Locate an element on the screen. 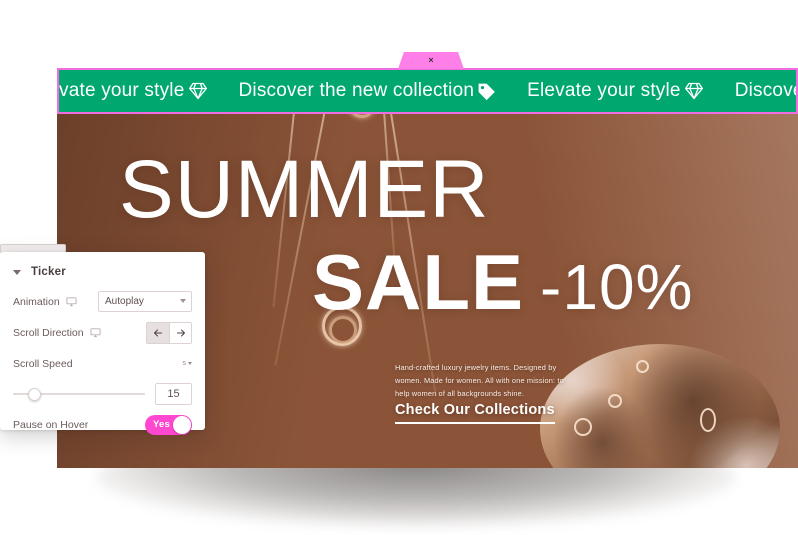 This screenshot has width=798, height=535. animation-row: Animation Autoplay is located at coordinates (102, 301).